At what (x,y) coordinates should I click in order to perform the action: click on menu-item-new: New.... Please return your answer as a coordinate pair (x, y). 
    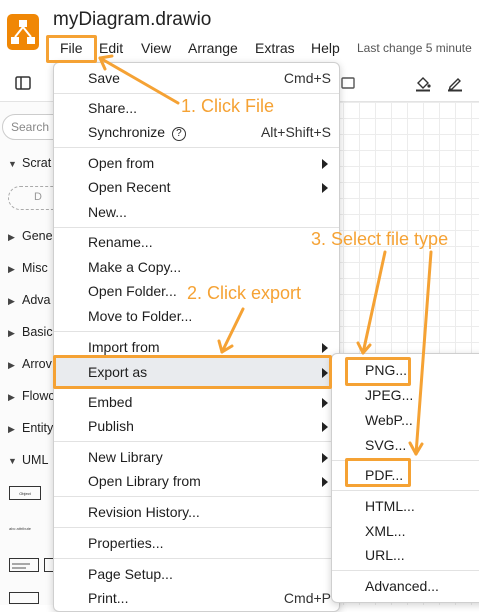
    Looking at the image, I should click on (196, 213).